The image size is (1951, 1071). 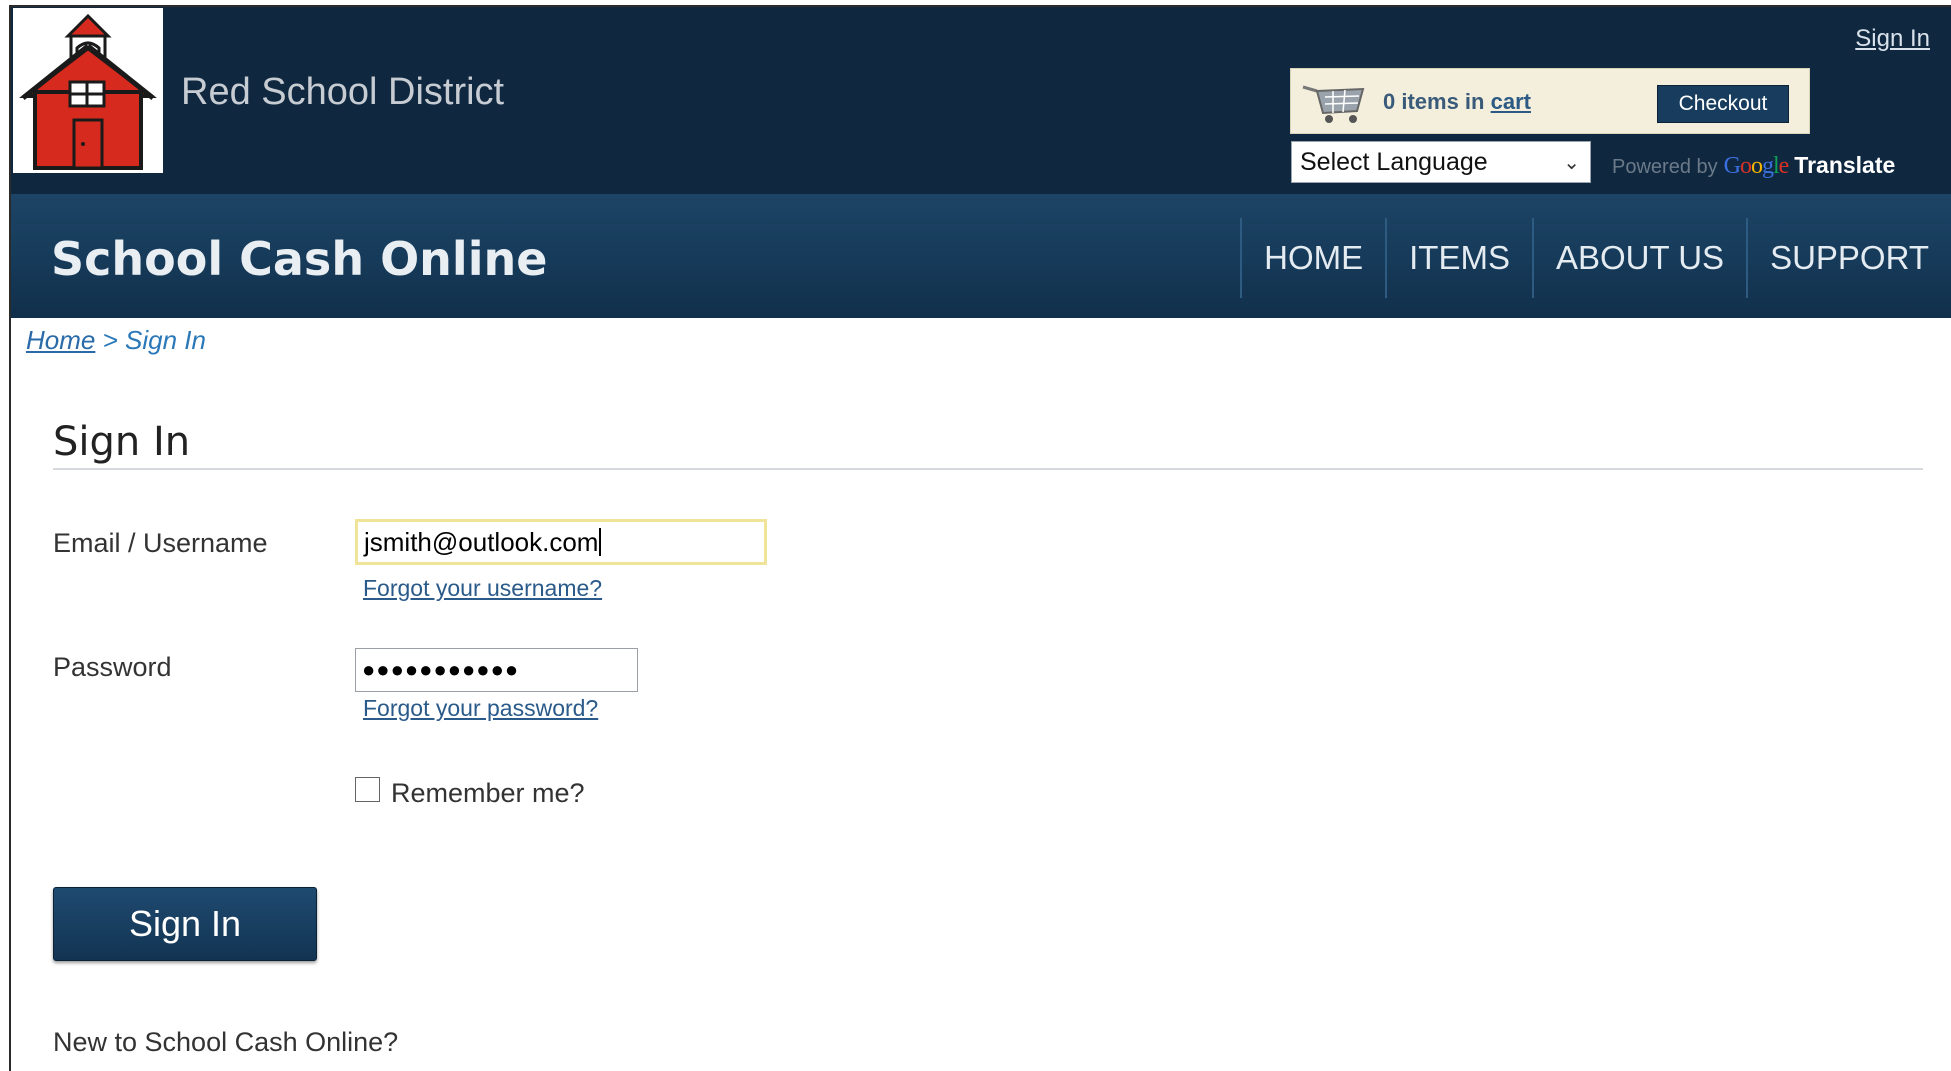 What do you see at coordinates (1665, 167) in the screenshot?
I see `powered-by-prefix: Powered by` at bounding box center [1665, 167].